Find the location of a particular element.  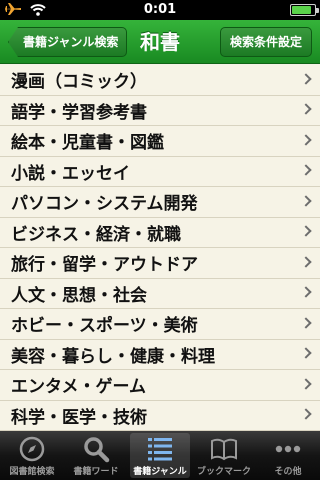

tab-3: 書籍ジャンル is located at coordinates (160, 455).